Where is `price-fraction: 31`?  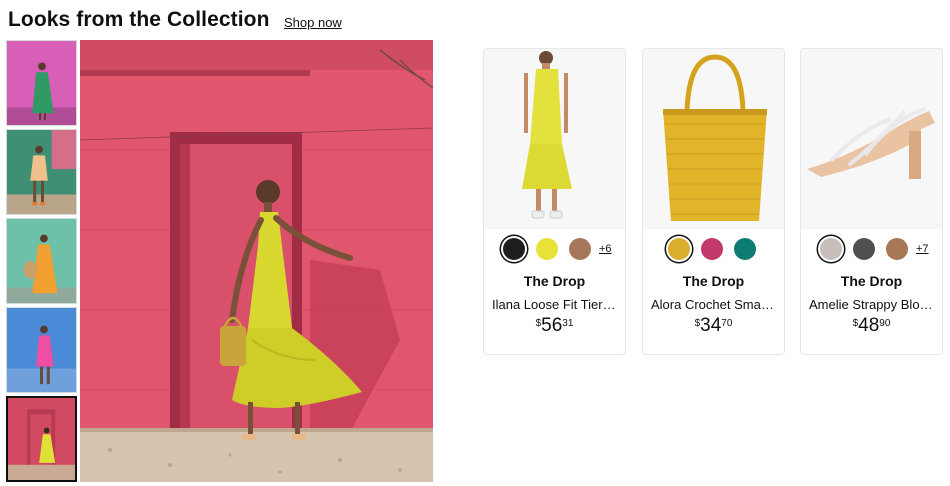 price-fraction: 31 is located at coordinates (568, 323).